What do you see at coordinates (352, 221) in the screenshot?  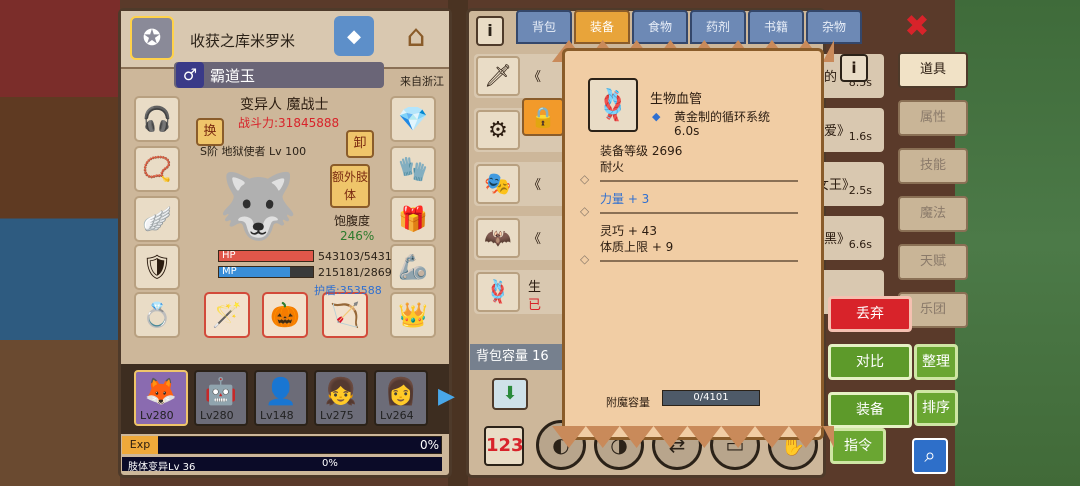 I see `satiety-label: 饱腹度` at bounding box center [352, 221].